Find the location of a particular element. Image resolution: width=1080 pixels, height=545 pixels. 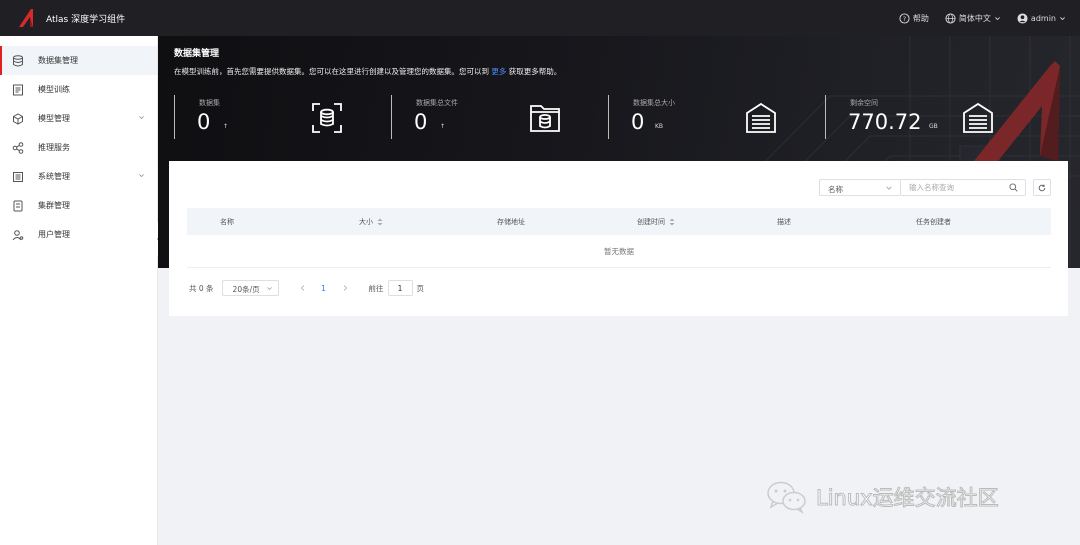

prev-page-button is located at coordinates (303, 288).